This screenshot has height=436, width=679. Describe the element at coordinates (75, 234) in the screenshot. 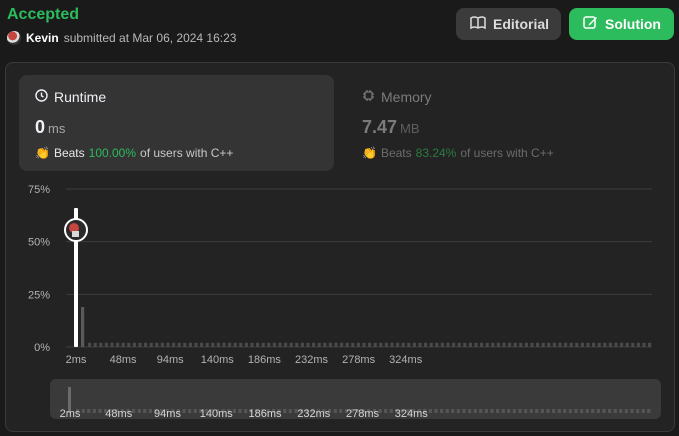

I see `user-marker-avatar-body` at that location.